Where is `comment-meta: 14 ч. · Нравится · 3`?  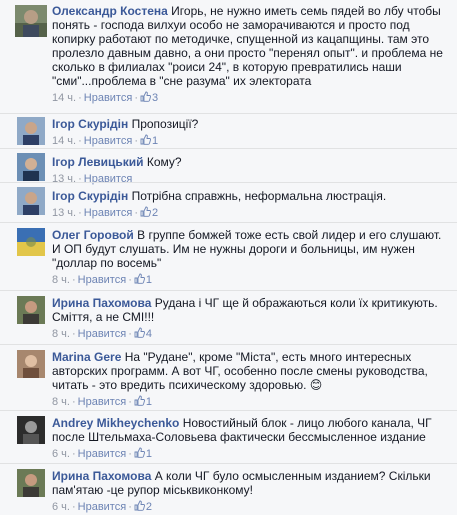
comment-meta: 14 ч. · Нравится · 3 is located at coordinates (105, 97).